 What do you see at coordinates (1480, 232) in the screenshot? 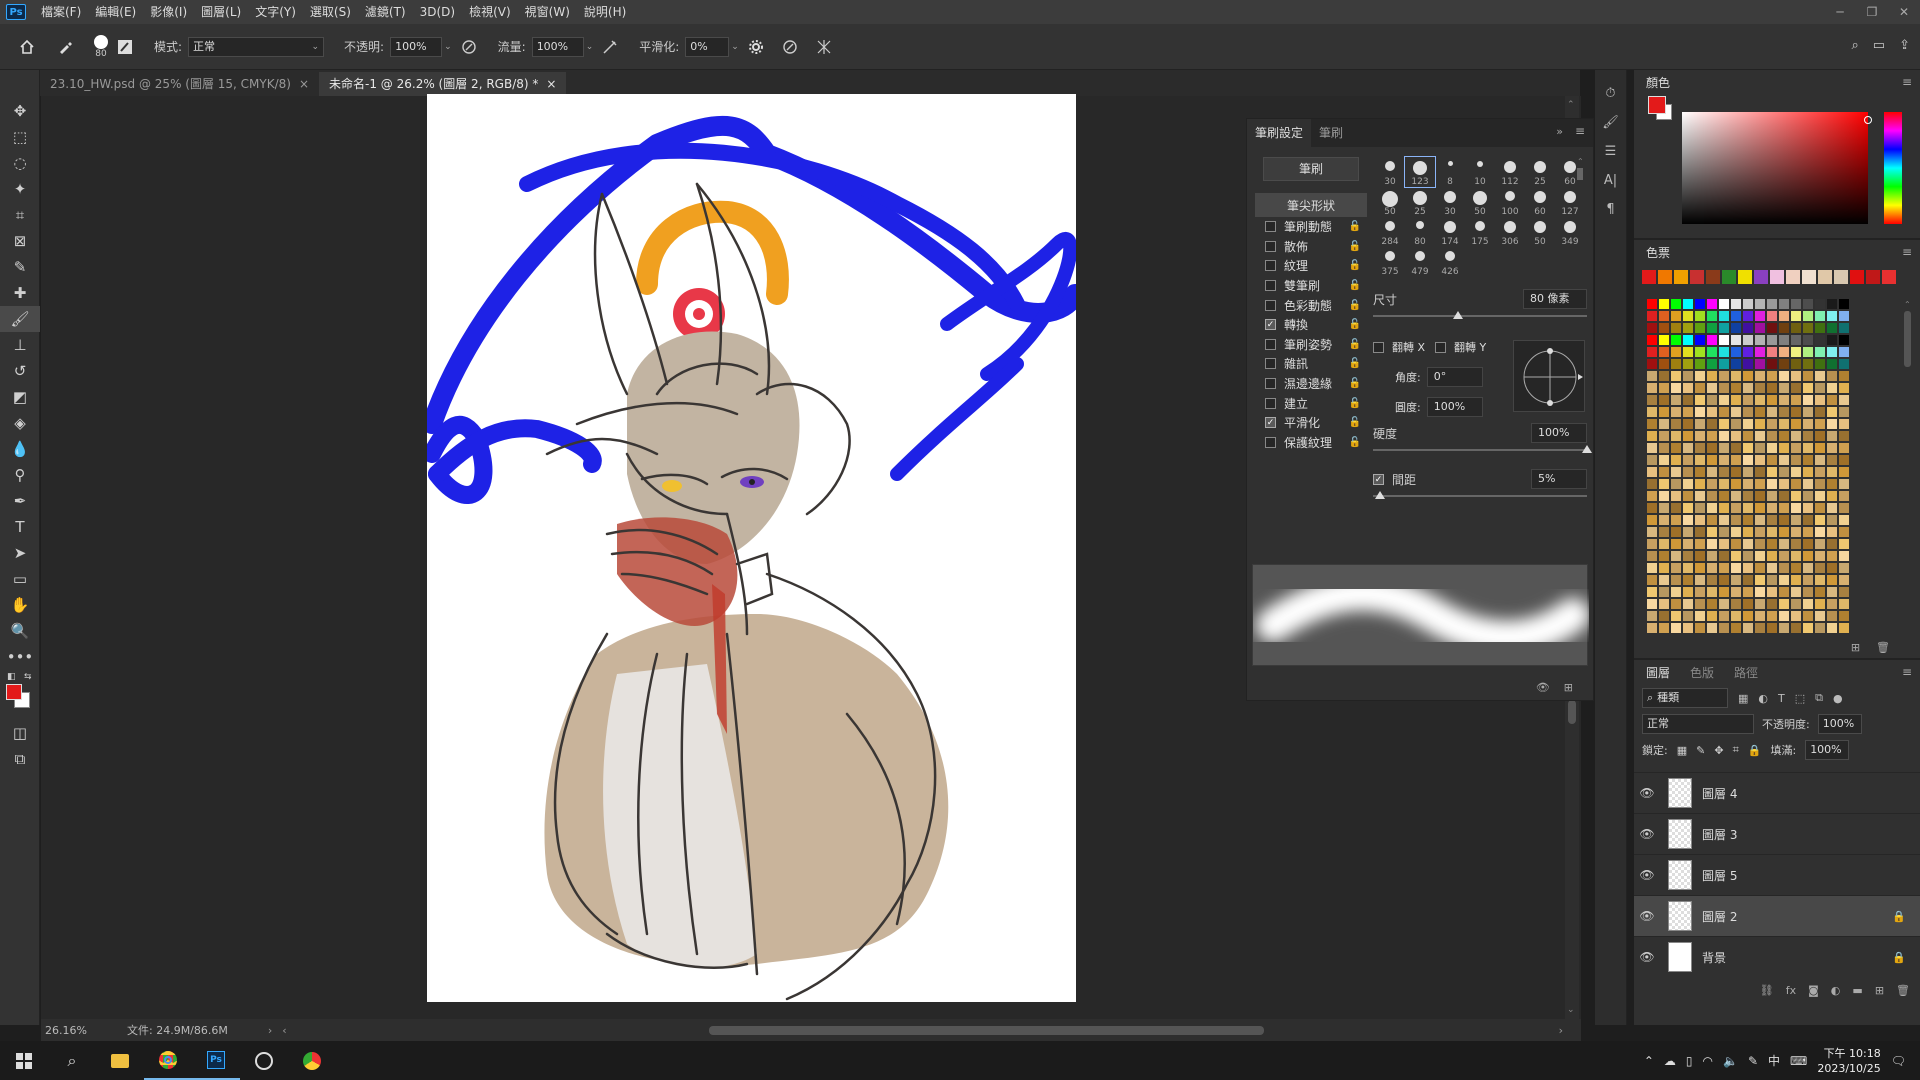
I see `brush-tip: 175` at bounding box center [1480, 232].